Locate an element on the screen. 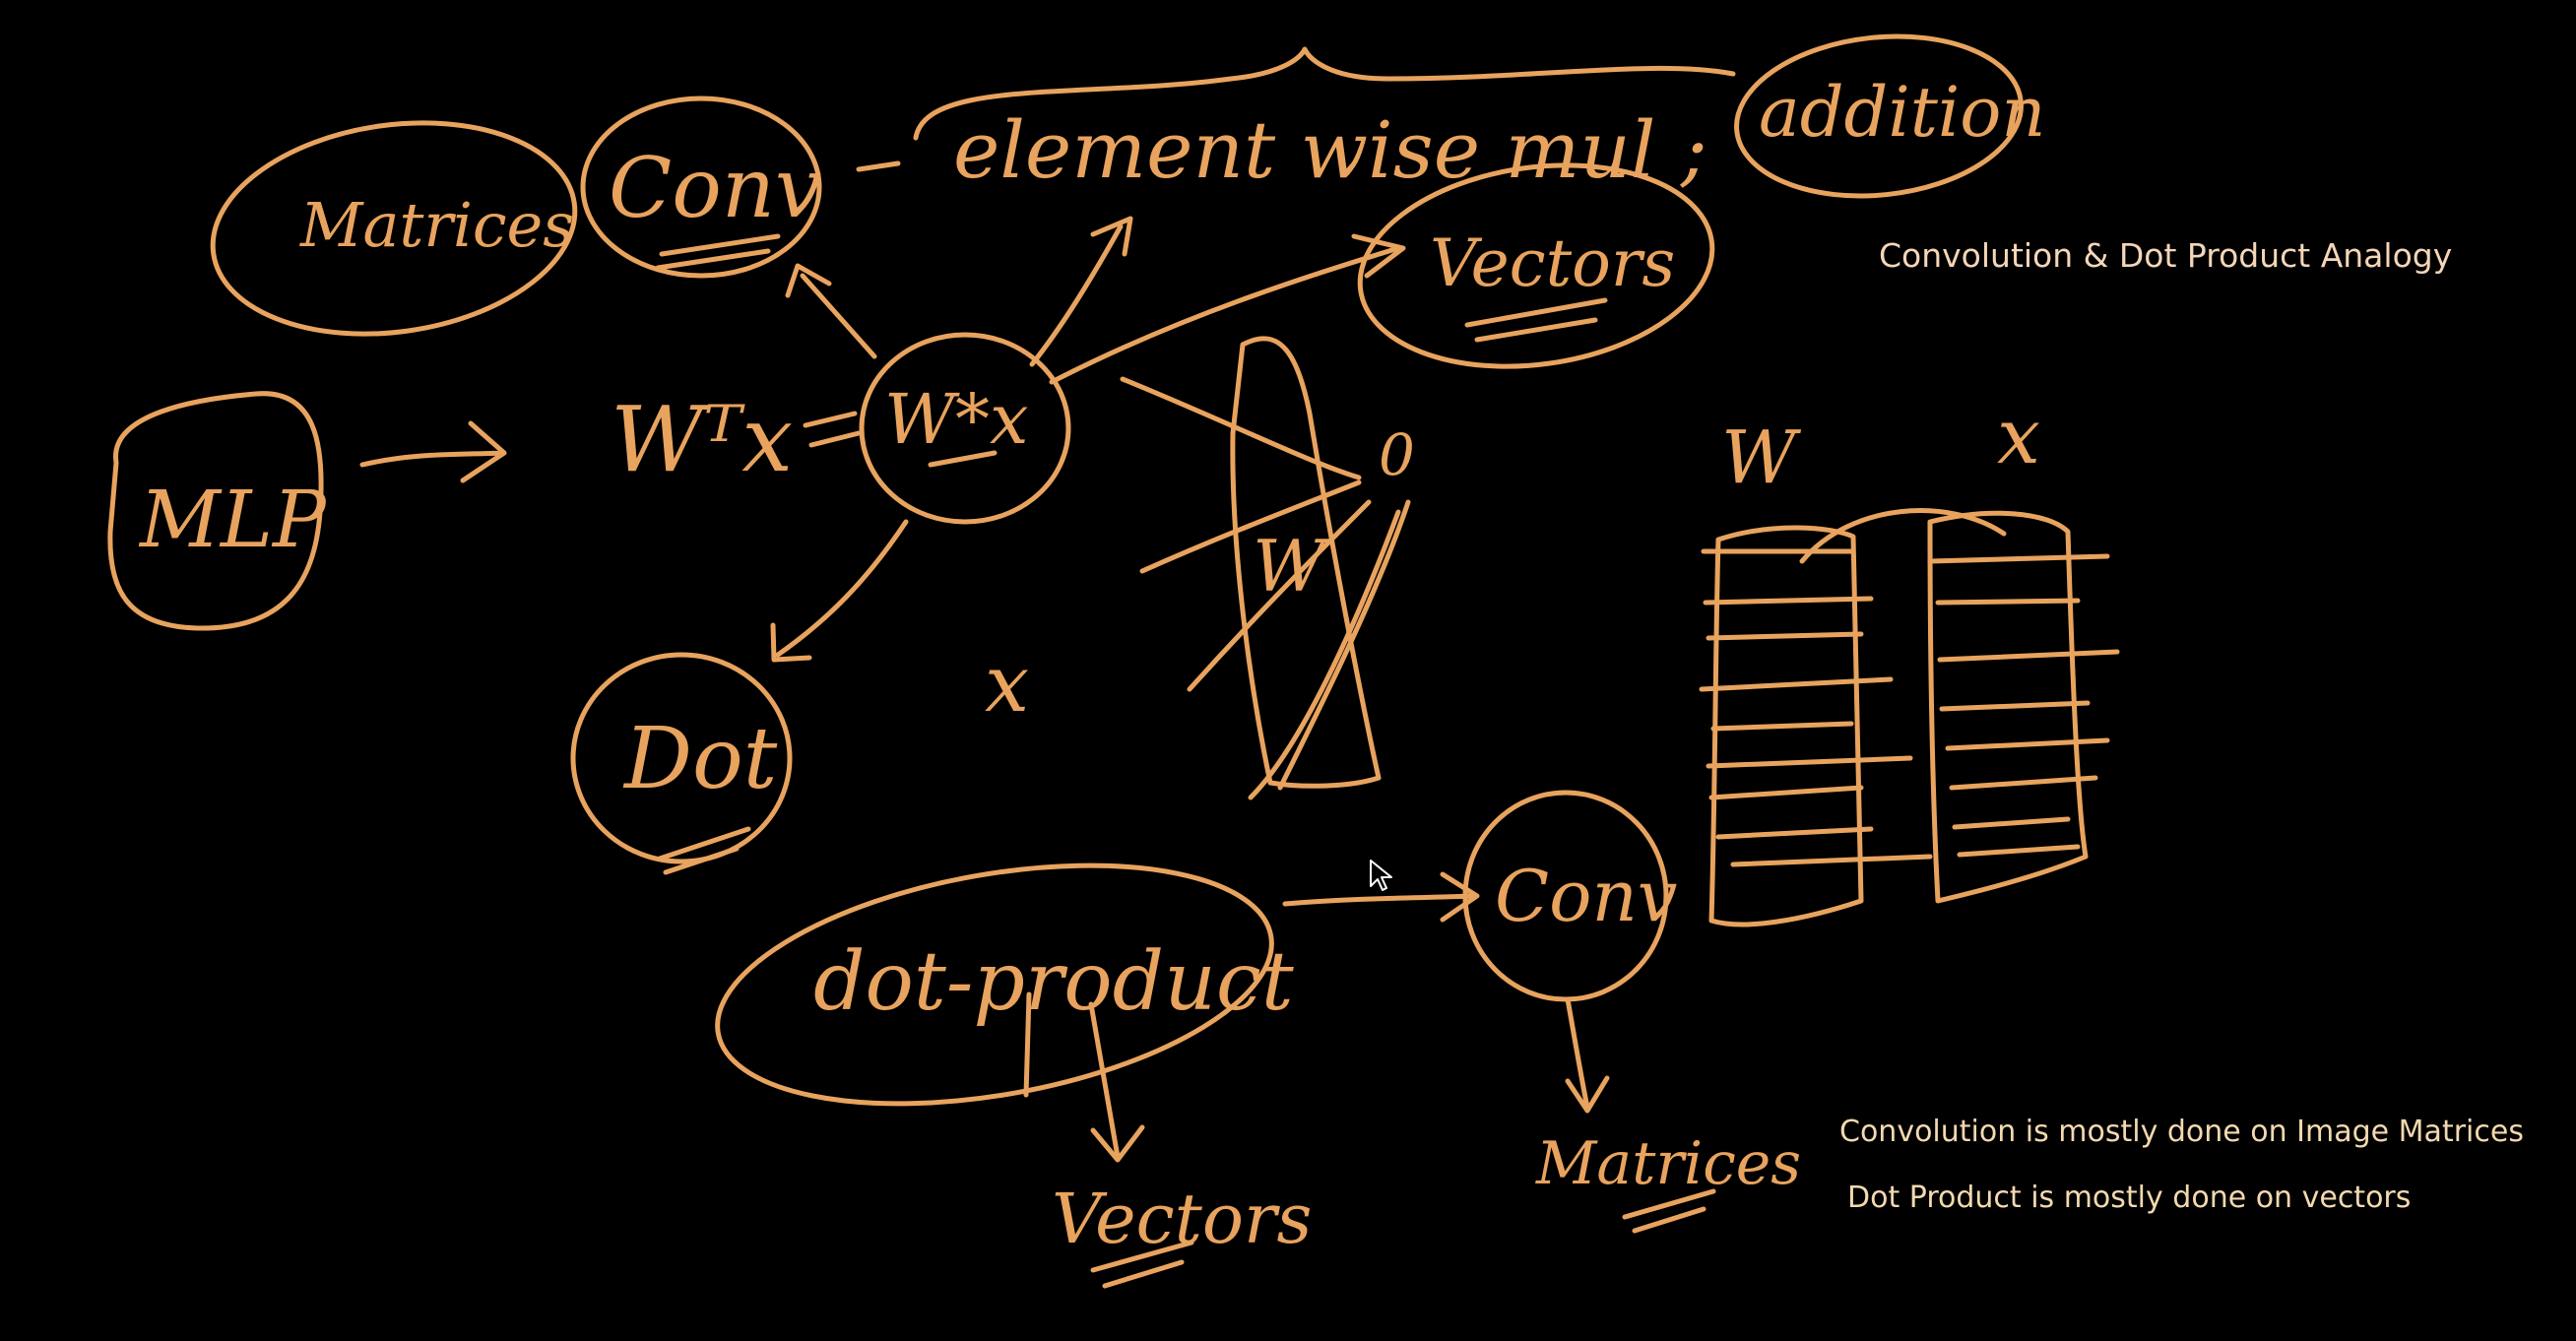  w-x-matrix-sketch: W x is located at coordinates (1909, 660).